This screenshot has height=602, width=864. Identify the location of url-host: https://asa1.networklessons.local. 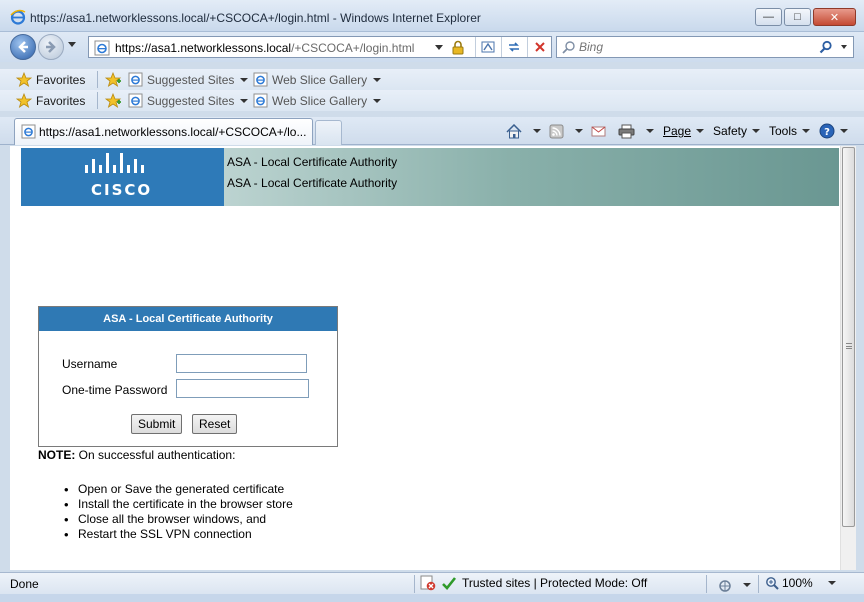
(203, 48).